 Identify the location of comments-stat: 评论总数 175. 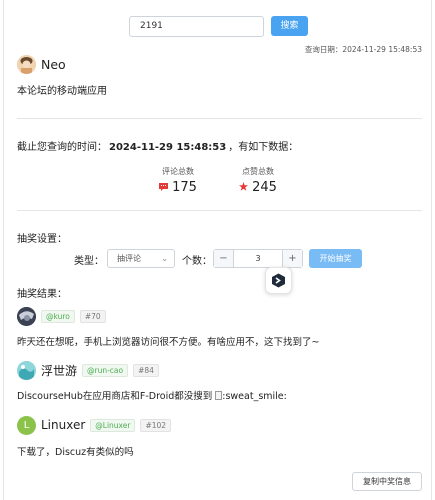
(178, 180).